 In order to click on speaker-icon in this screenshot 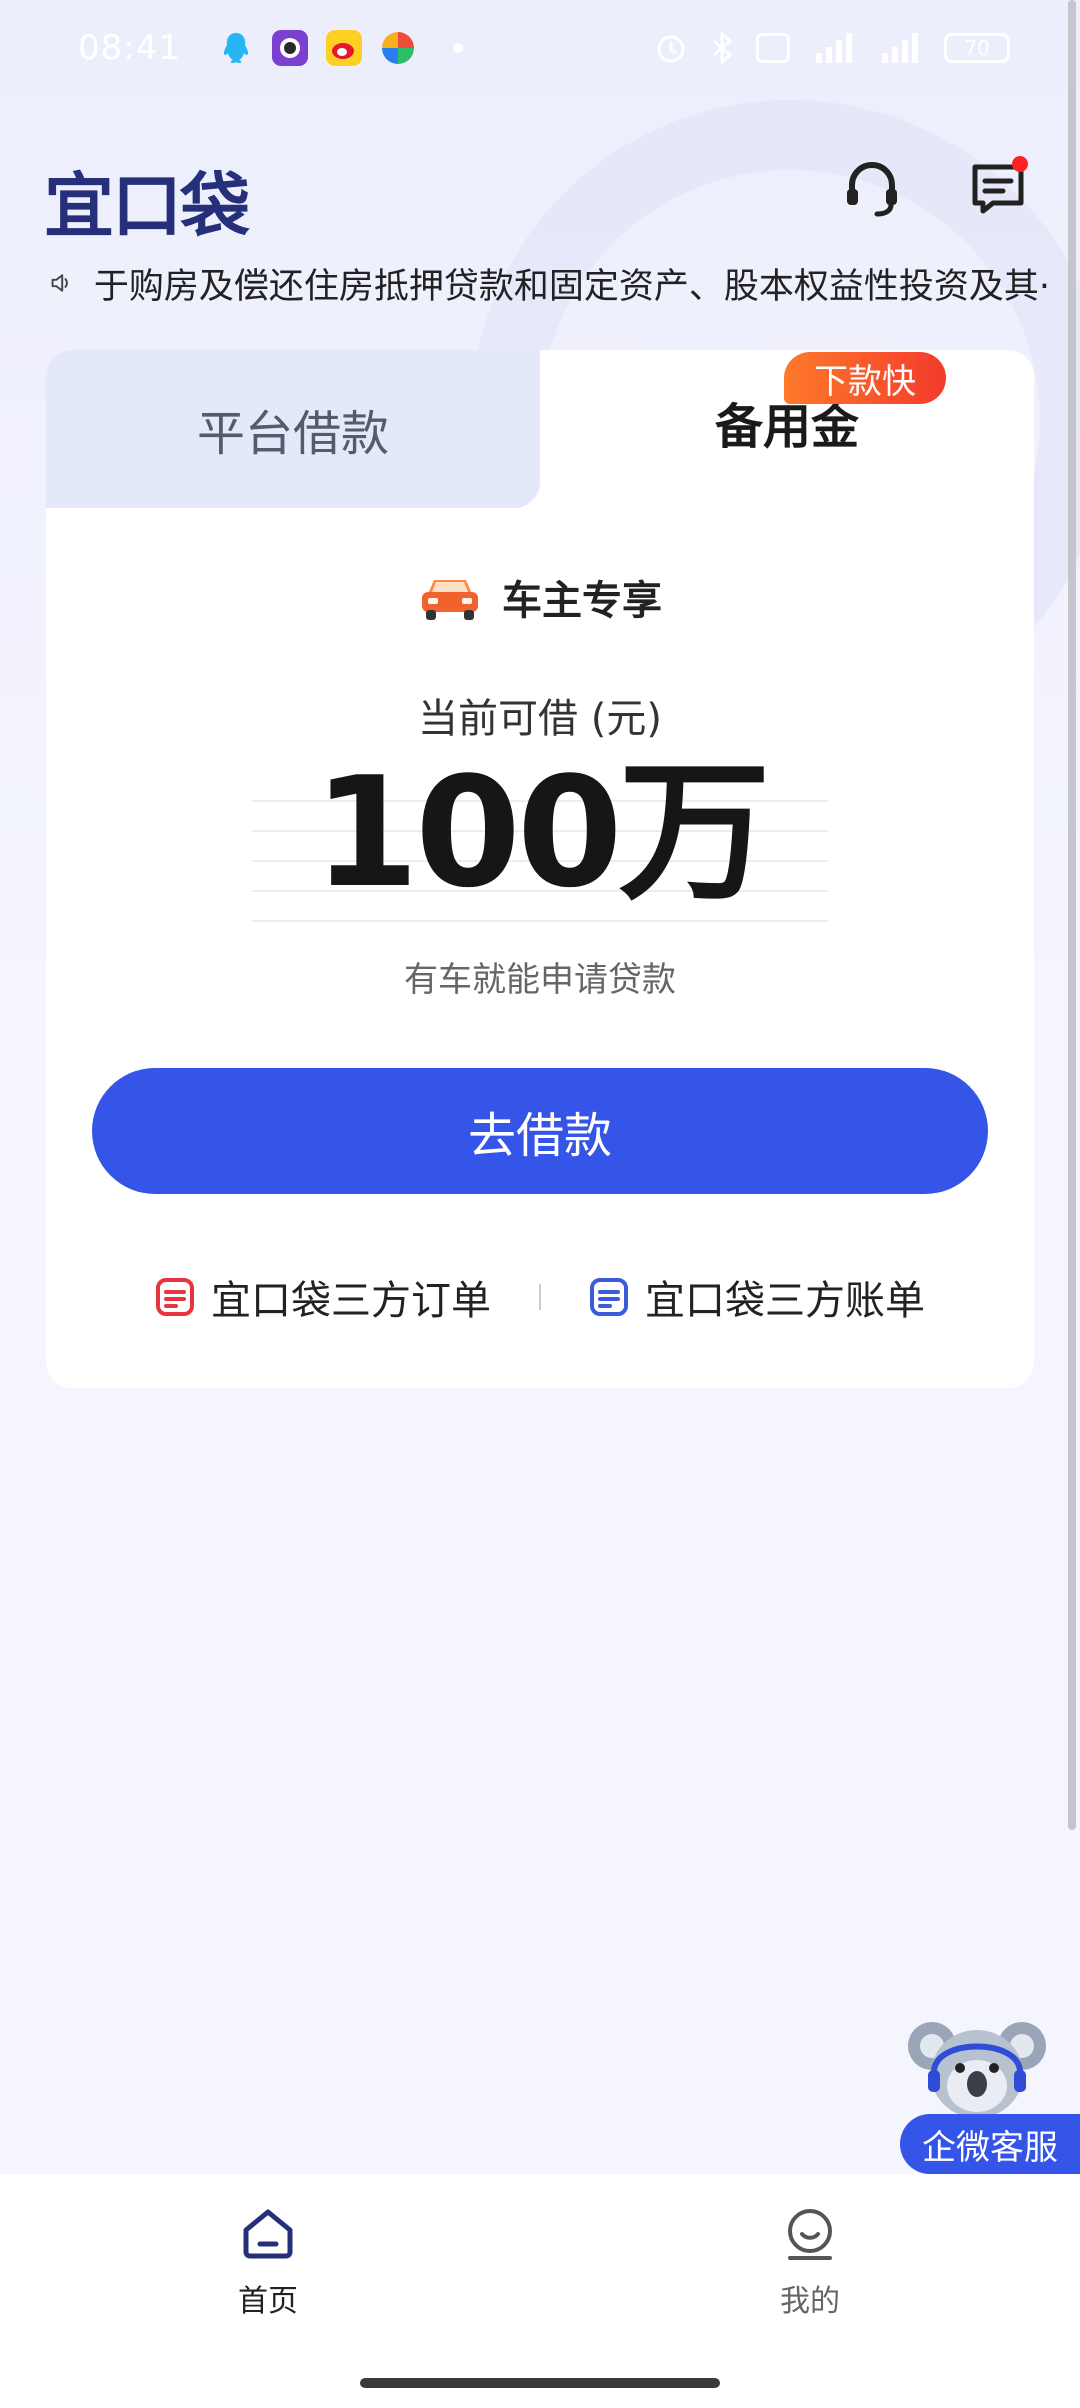, I will do `click(59, 283)`.